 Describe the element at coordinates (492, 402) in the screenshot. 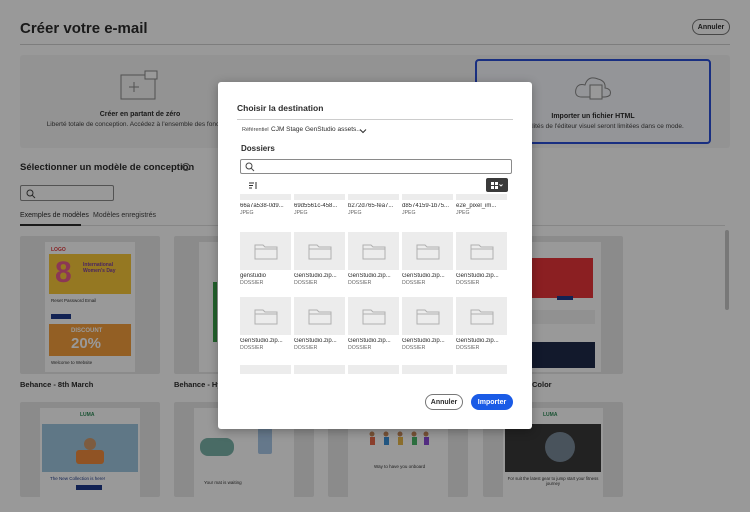

I see `import-button: Importer` at that location.